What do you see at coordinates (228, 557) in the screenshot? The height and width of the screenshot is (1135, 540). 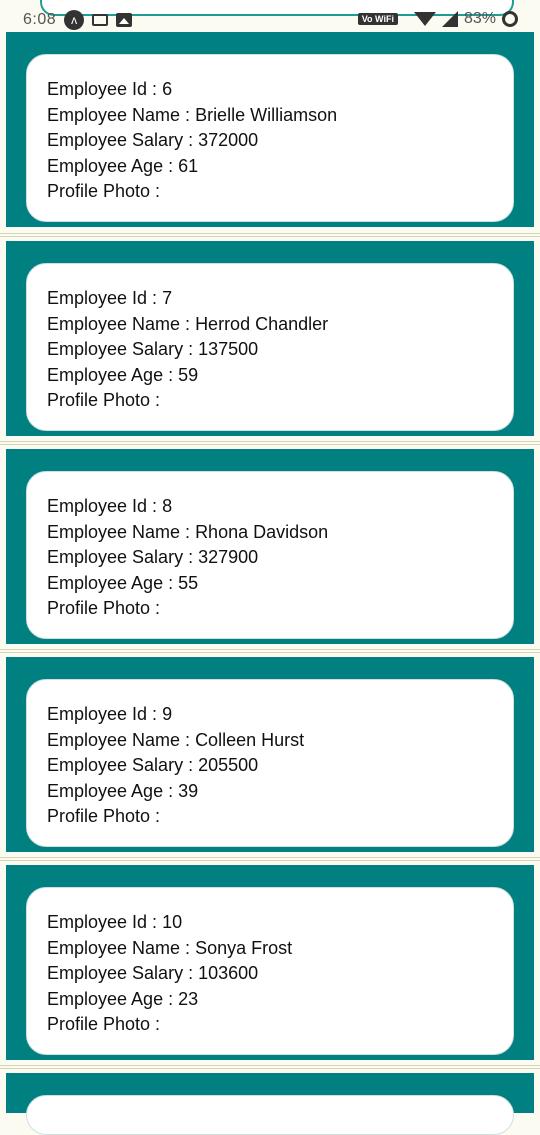 I see `employee-salary-value: 327900` at bounding box center [228, 557].